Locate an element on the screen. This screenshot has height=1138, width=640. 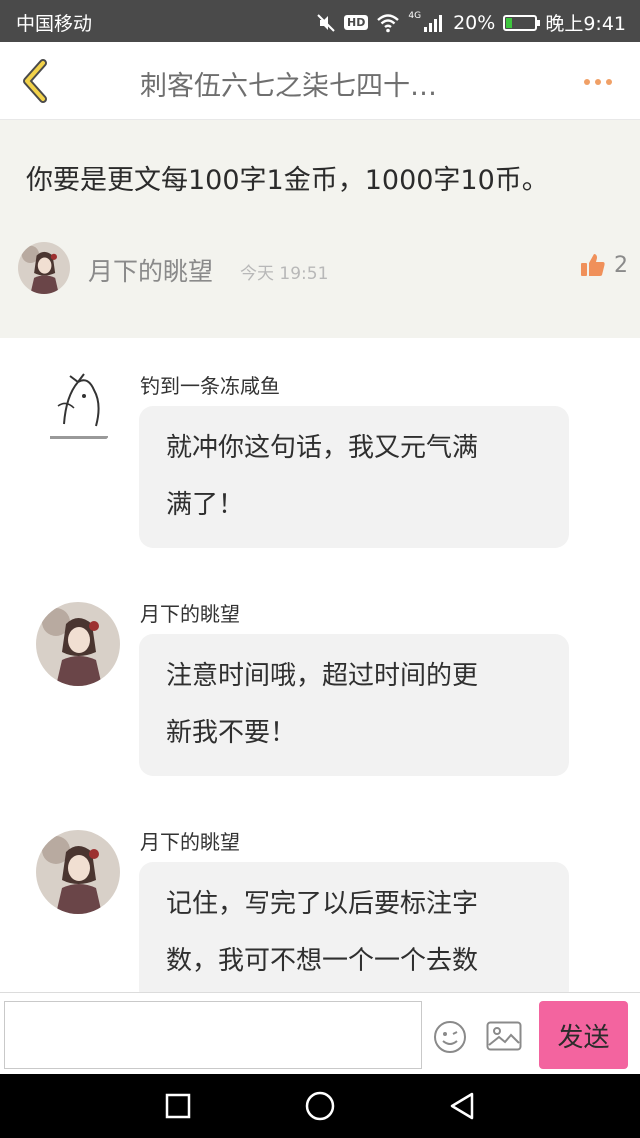
back-nav-button is located at coordinates (462, 1106).